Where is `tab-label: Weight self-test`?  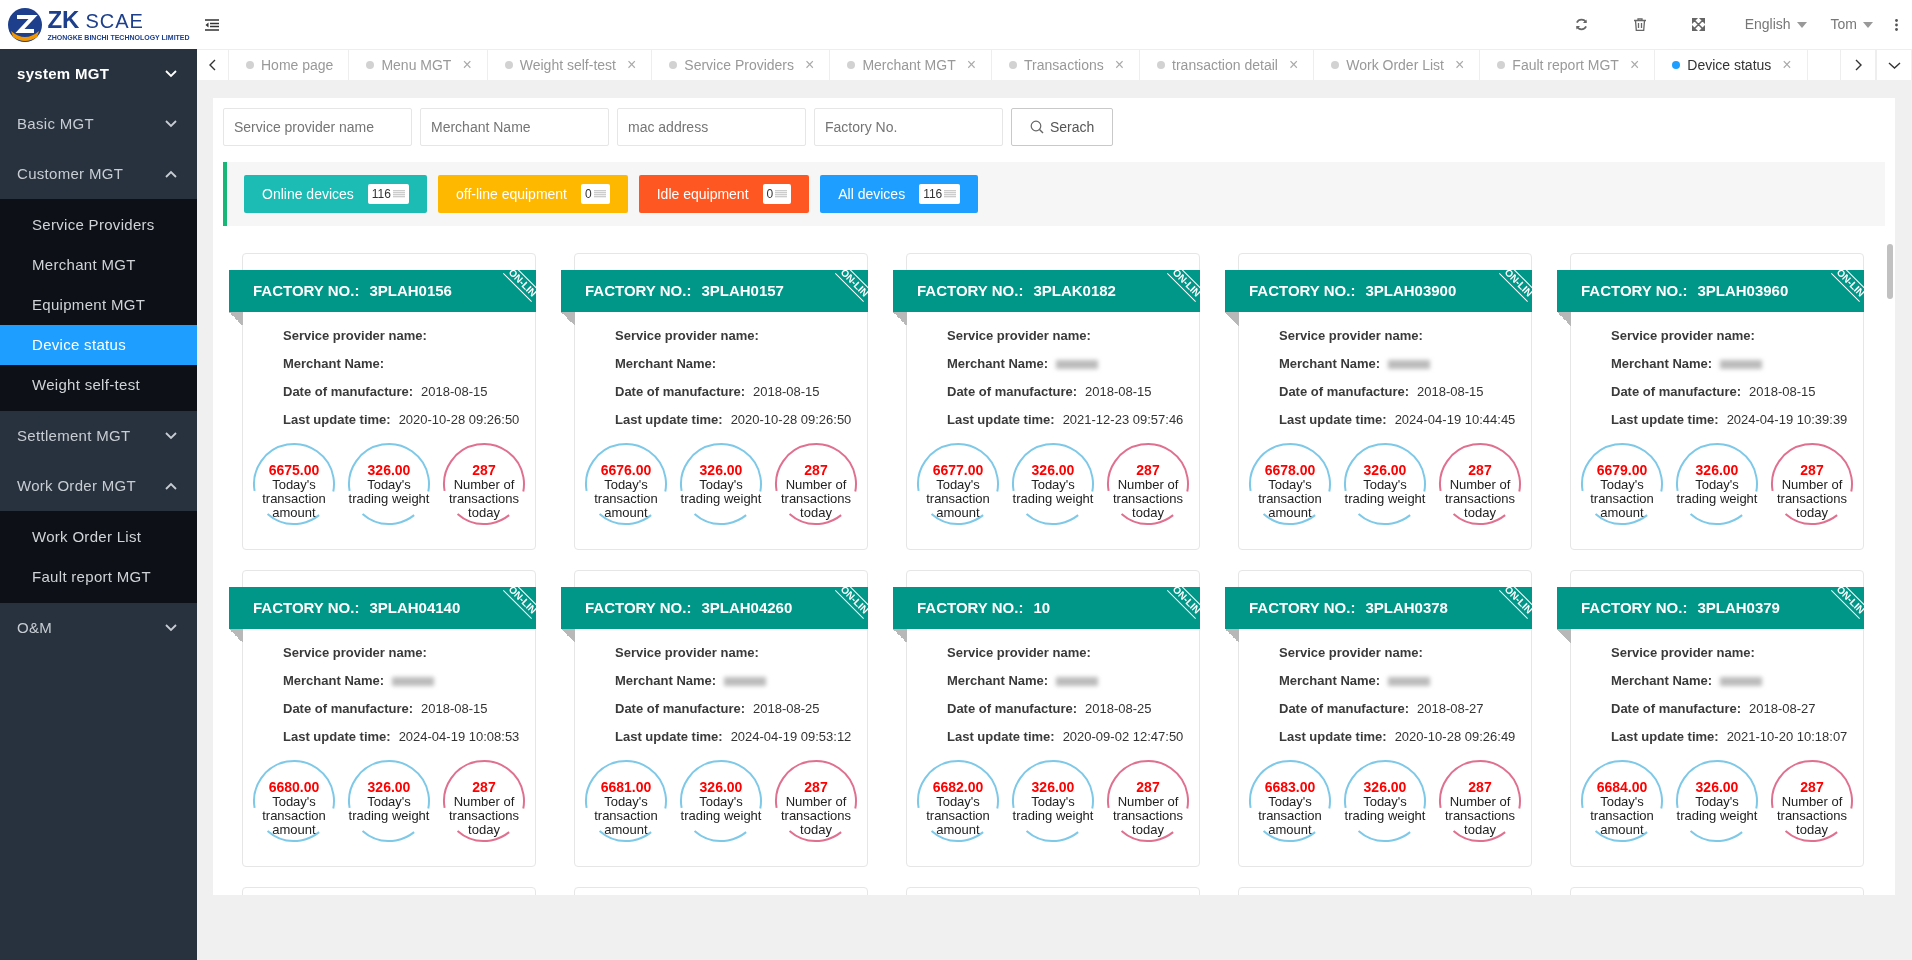 tab-label: Weight self-test is located at coordinates (567, 65).